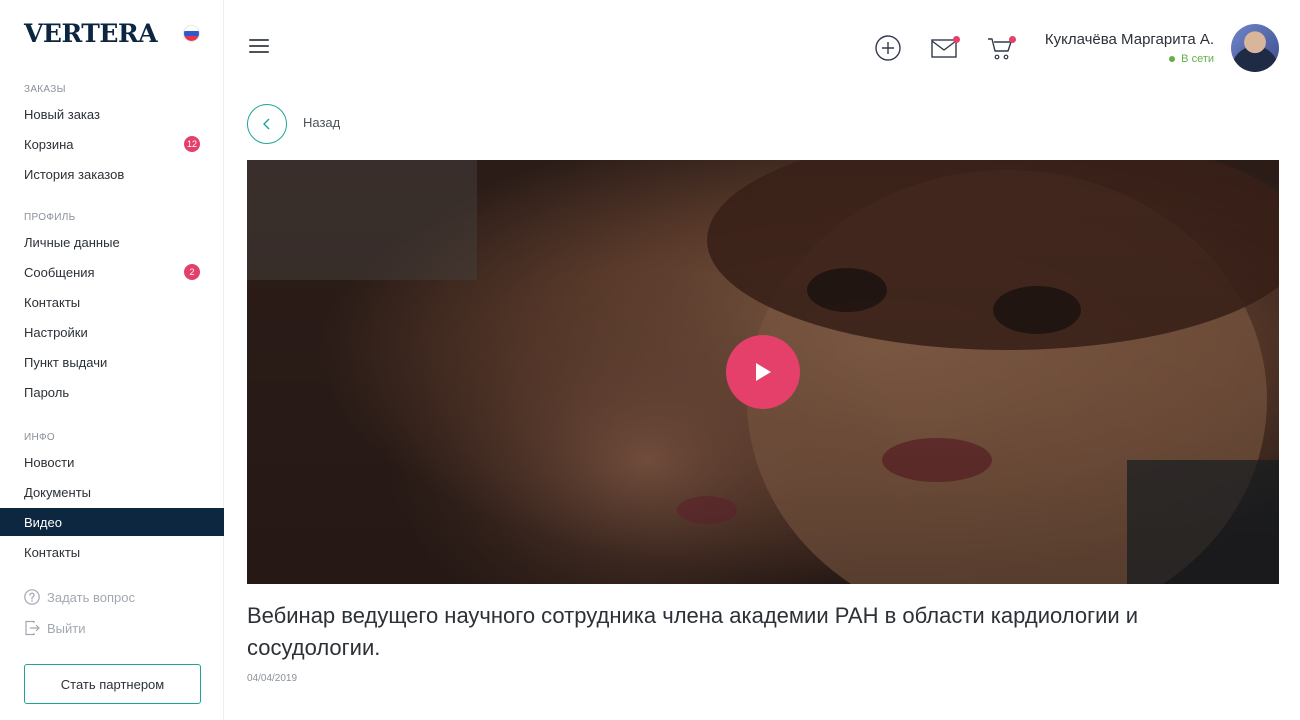  Describe the element at coordinates (49, 144) in the screenshot. I see `sidebar-item-label: Корзина` at that location.